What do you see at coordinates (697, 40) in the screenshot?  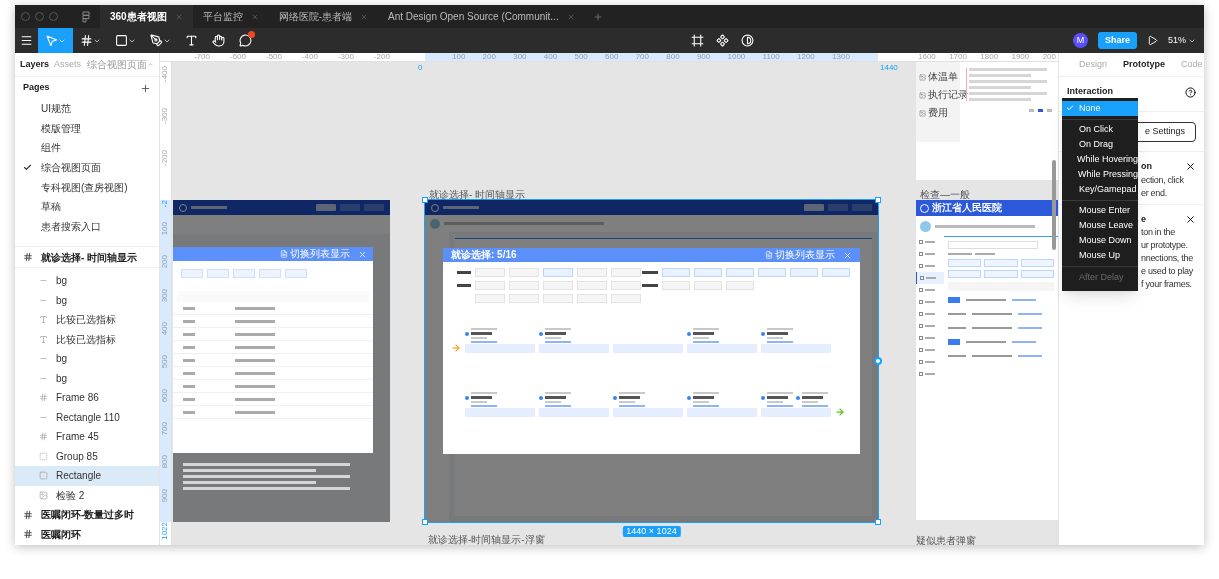 I see `frame-icon` at bounding box center [697, 40].